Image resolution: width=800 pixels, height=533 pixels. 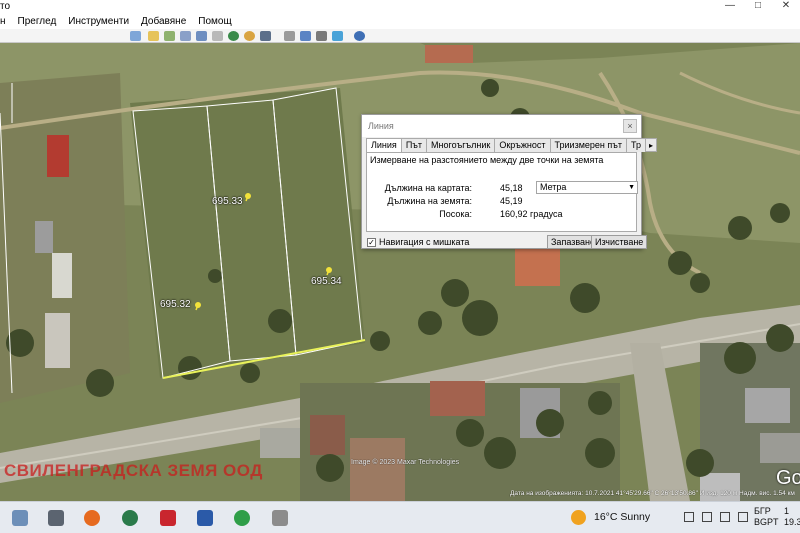 I want to click on print-icon, so click(x=321, y=36).